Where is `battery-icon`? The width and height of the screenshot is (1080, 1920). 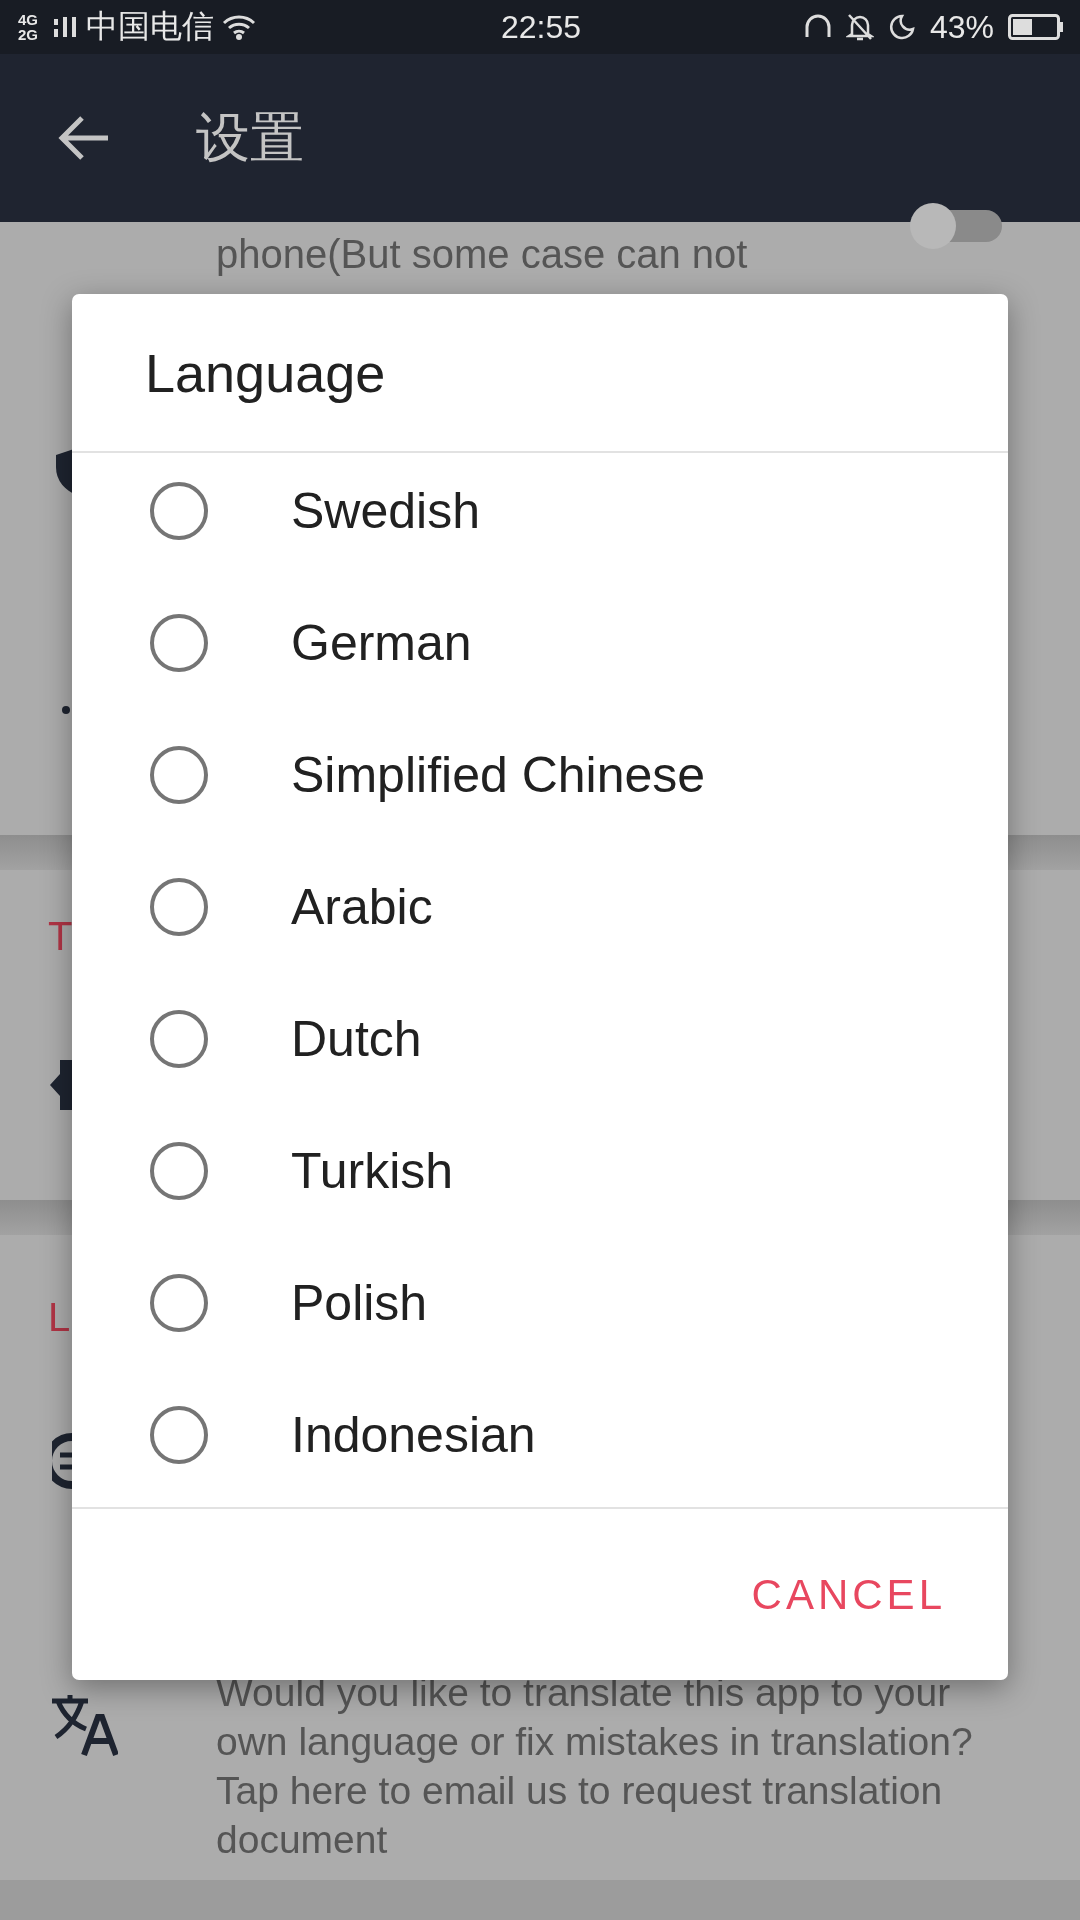 battery-icon is located at coordinates (1036, 27).